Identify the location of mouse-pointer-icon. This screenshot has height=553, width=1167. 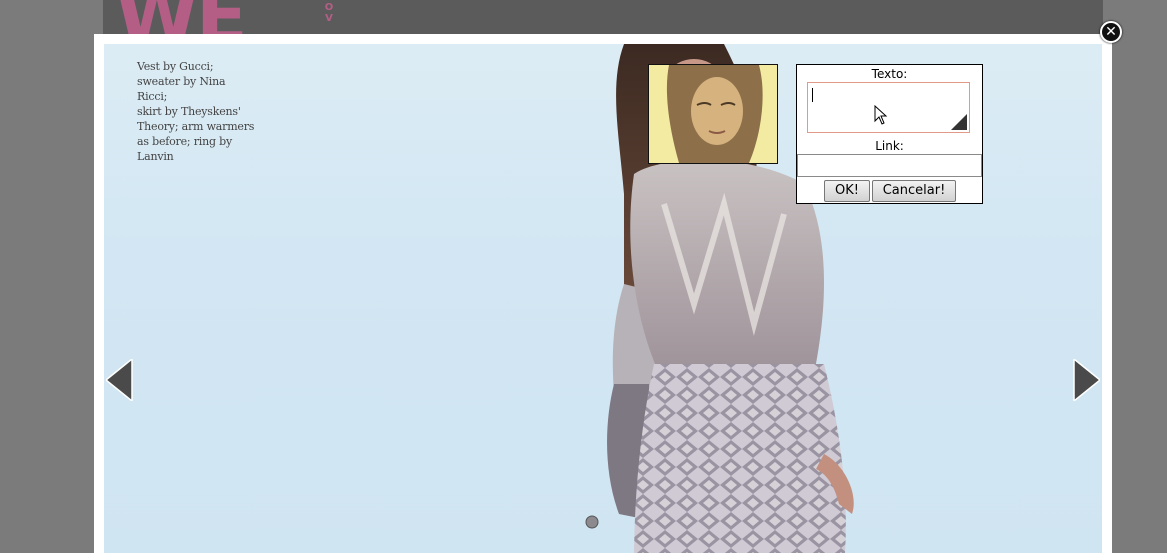
(881, 115).